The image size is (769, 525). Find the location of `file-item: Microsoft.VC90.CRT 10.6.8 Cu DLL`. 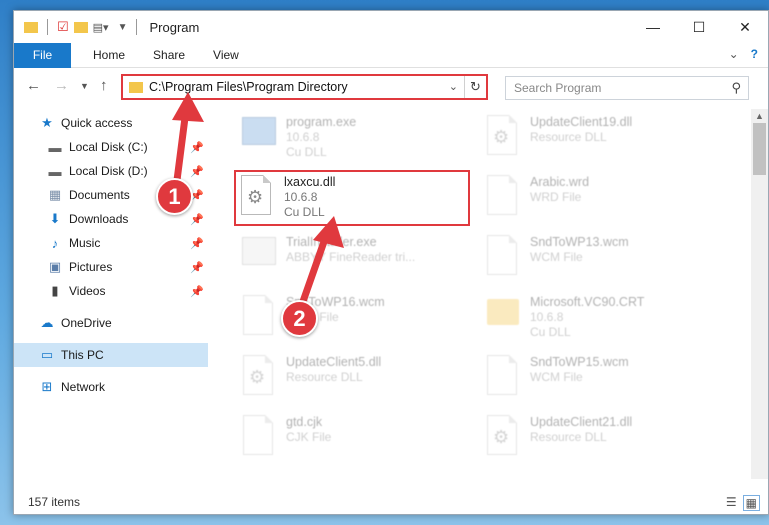

file-item: Microsoft.VC90.CRT 10.6.8 Cu DLL is located at coordinates (601, 320).